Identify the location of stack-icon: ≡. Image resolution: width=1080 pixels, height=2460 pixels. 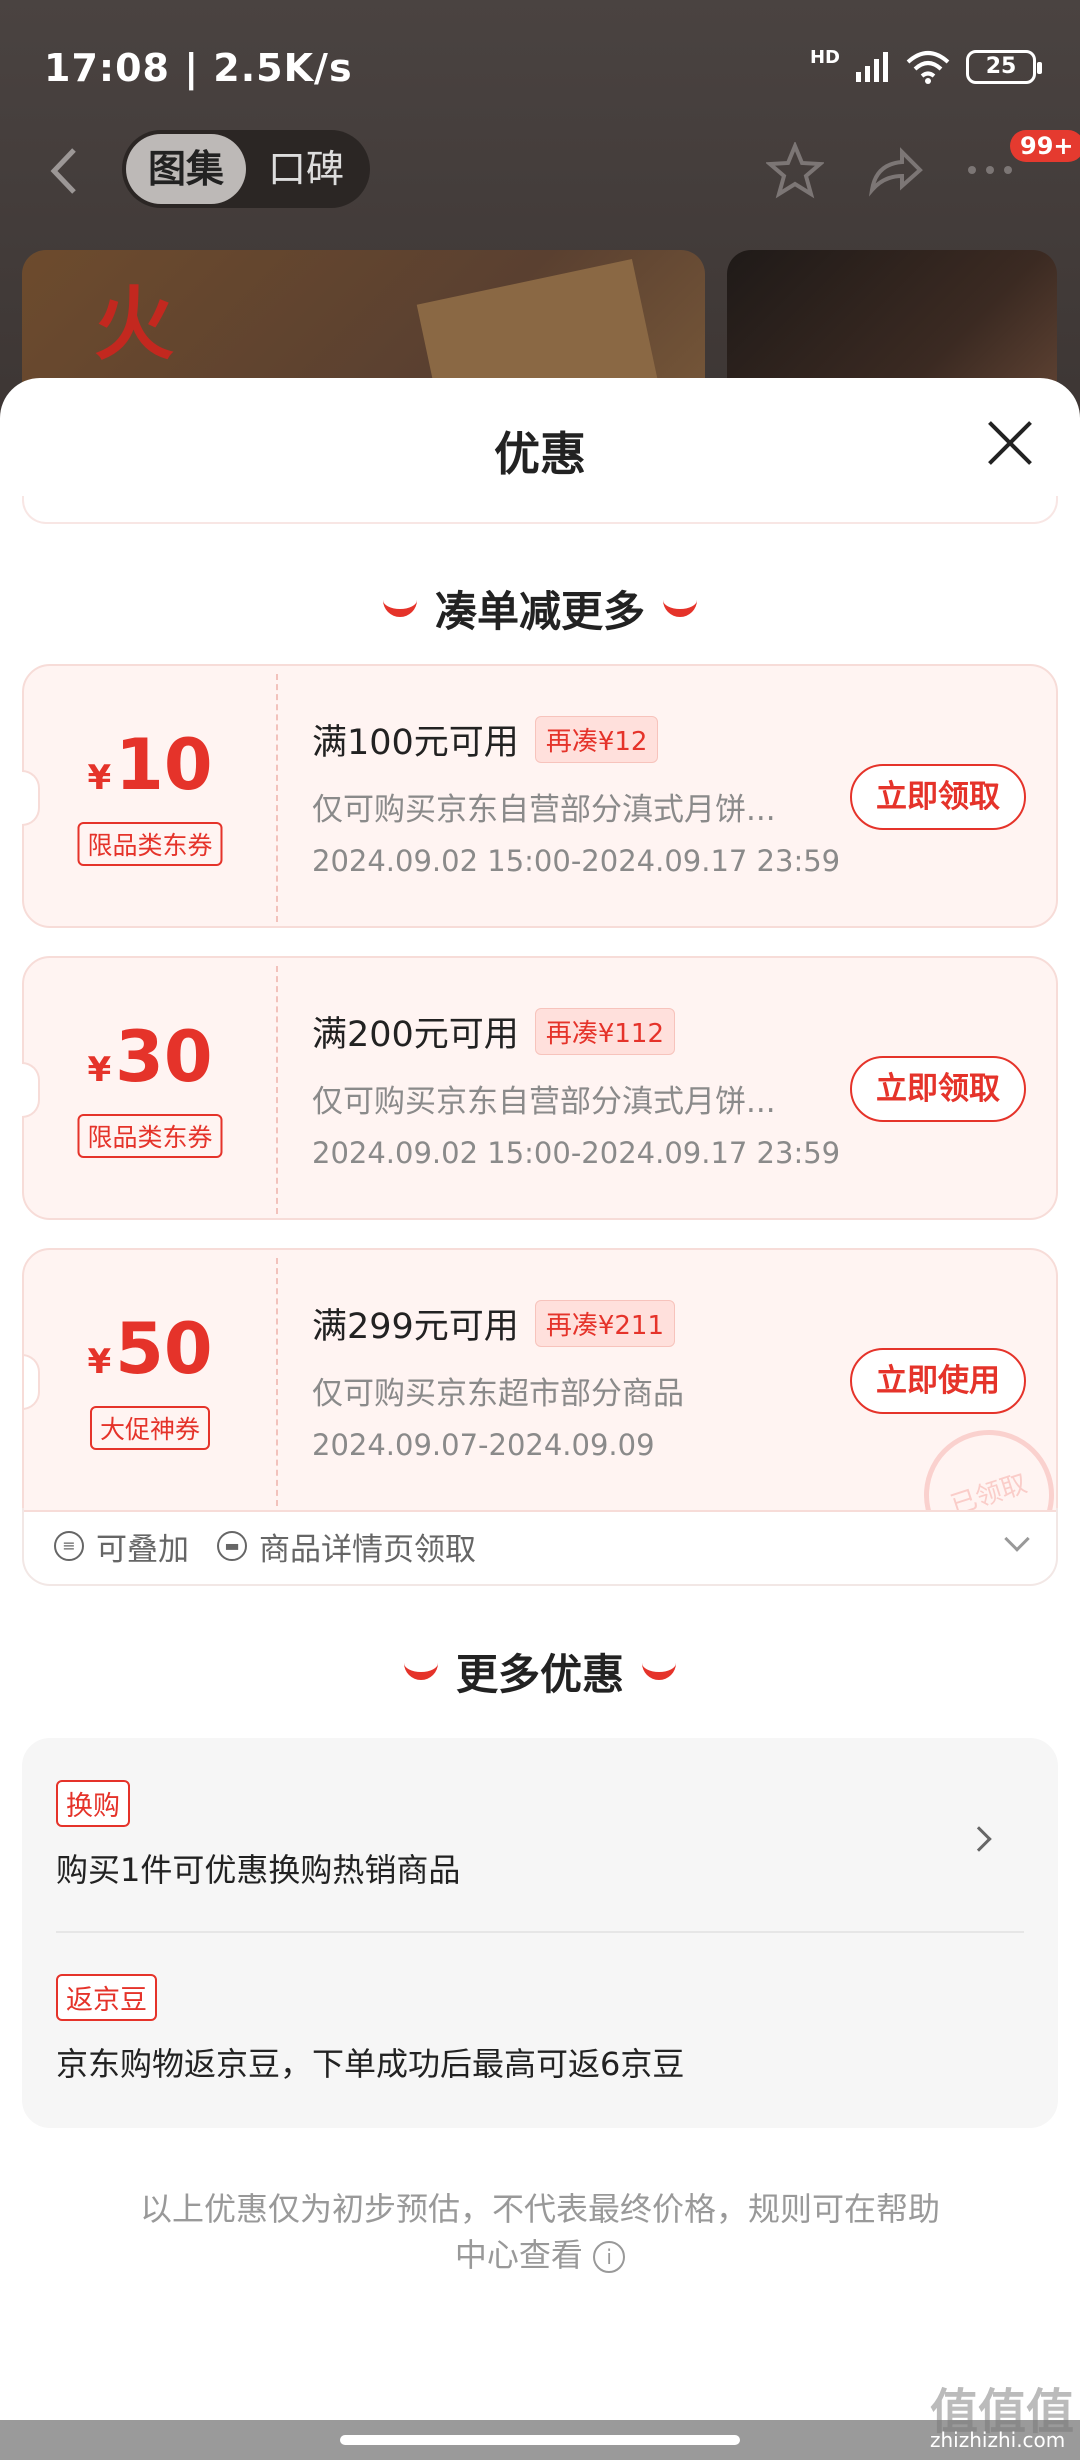
(69, 1546).